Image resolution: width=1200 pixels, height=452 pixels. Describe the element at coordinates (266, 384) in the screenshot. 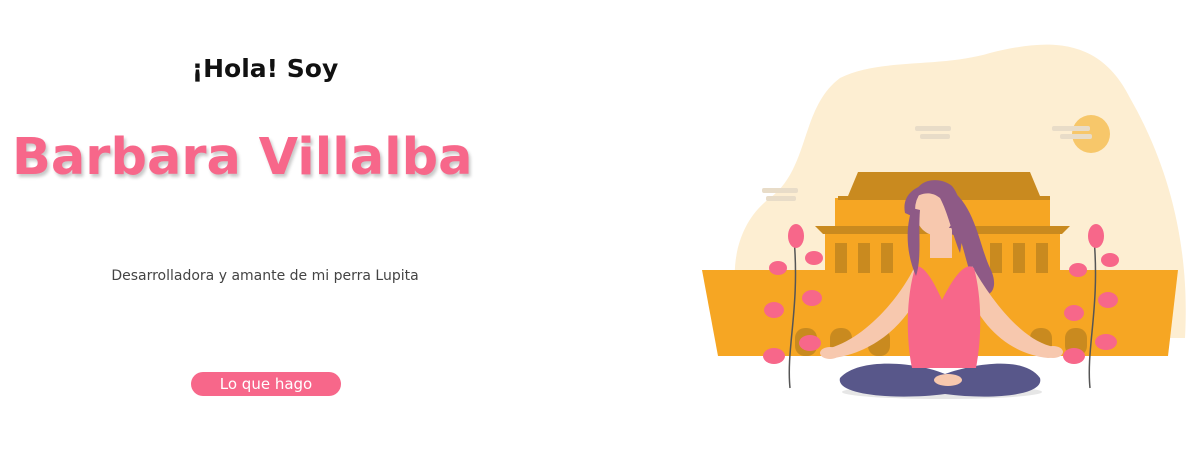

I see `what-i-do-button: Lo que hago` at that location.